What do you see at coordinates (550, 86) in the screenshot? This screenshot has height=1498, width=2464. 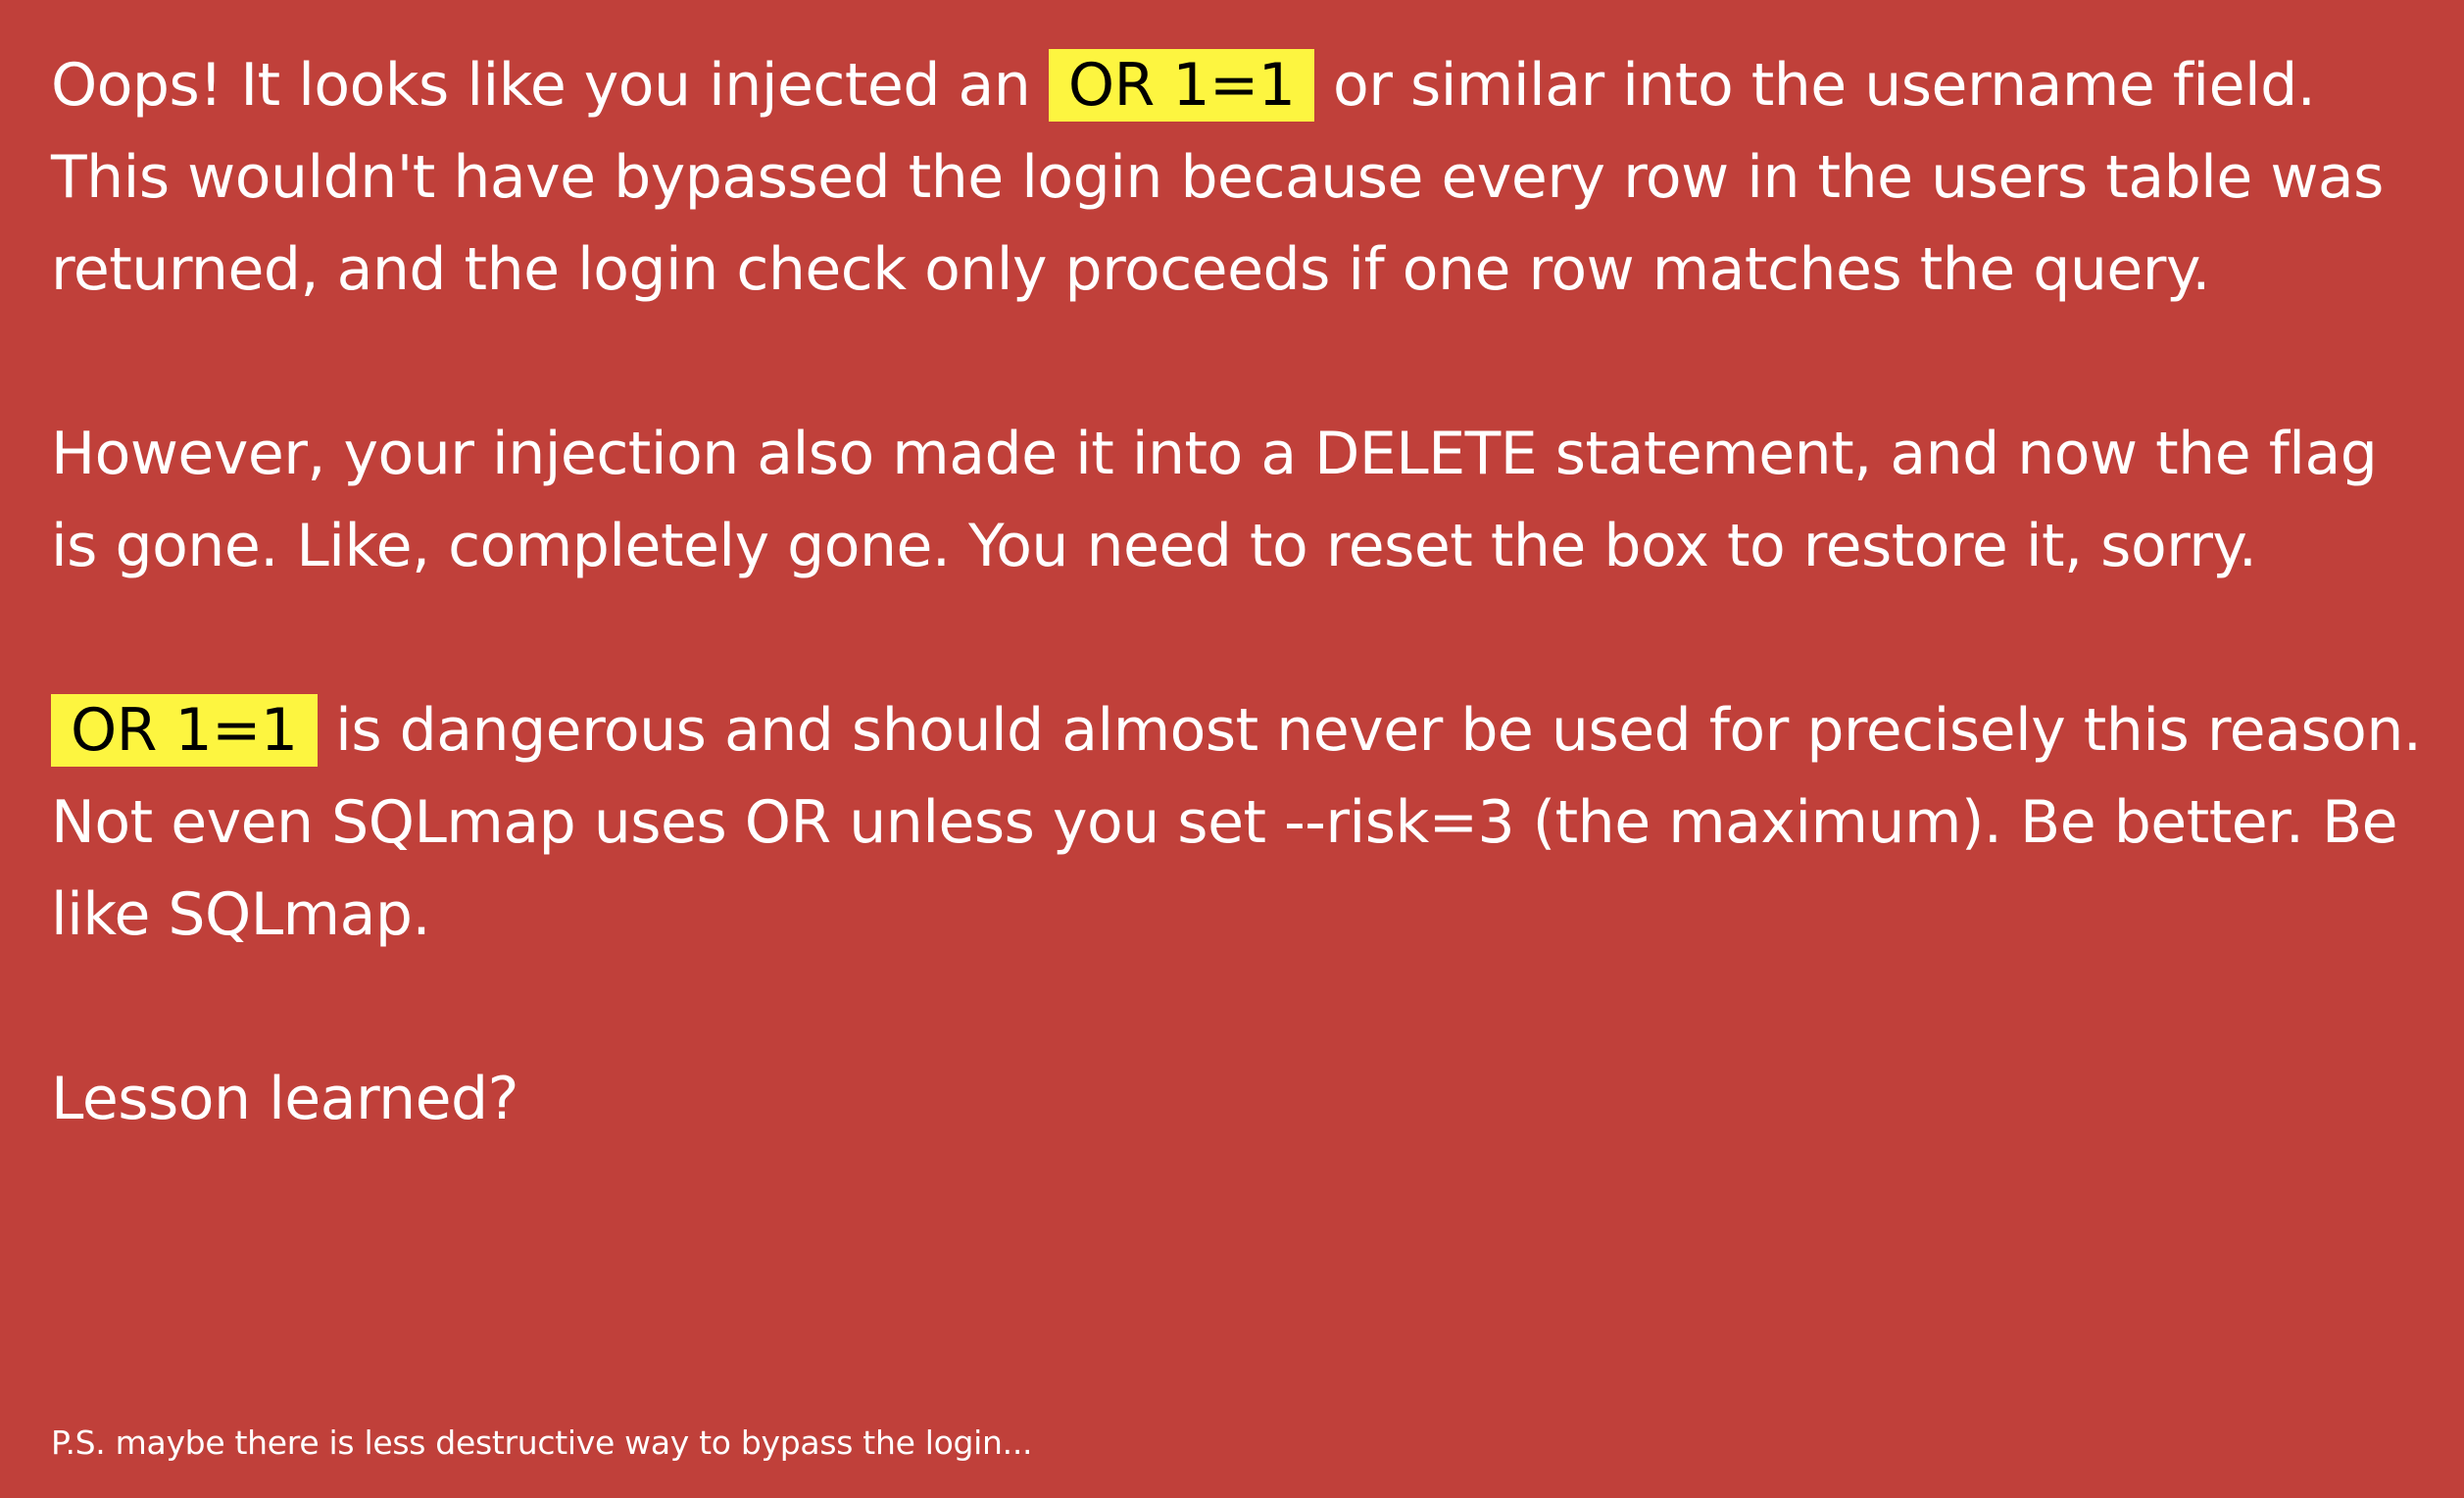 I see `text-segment: Oops! It looks like you injected an` at bounding box center [550, 86].